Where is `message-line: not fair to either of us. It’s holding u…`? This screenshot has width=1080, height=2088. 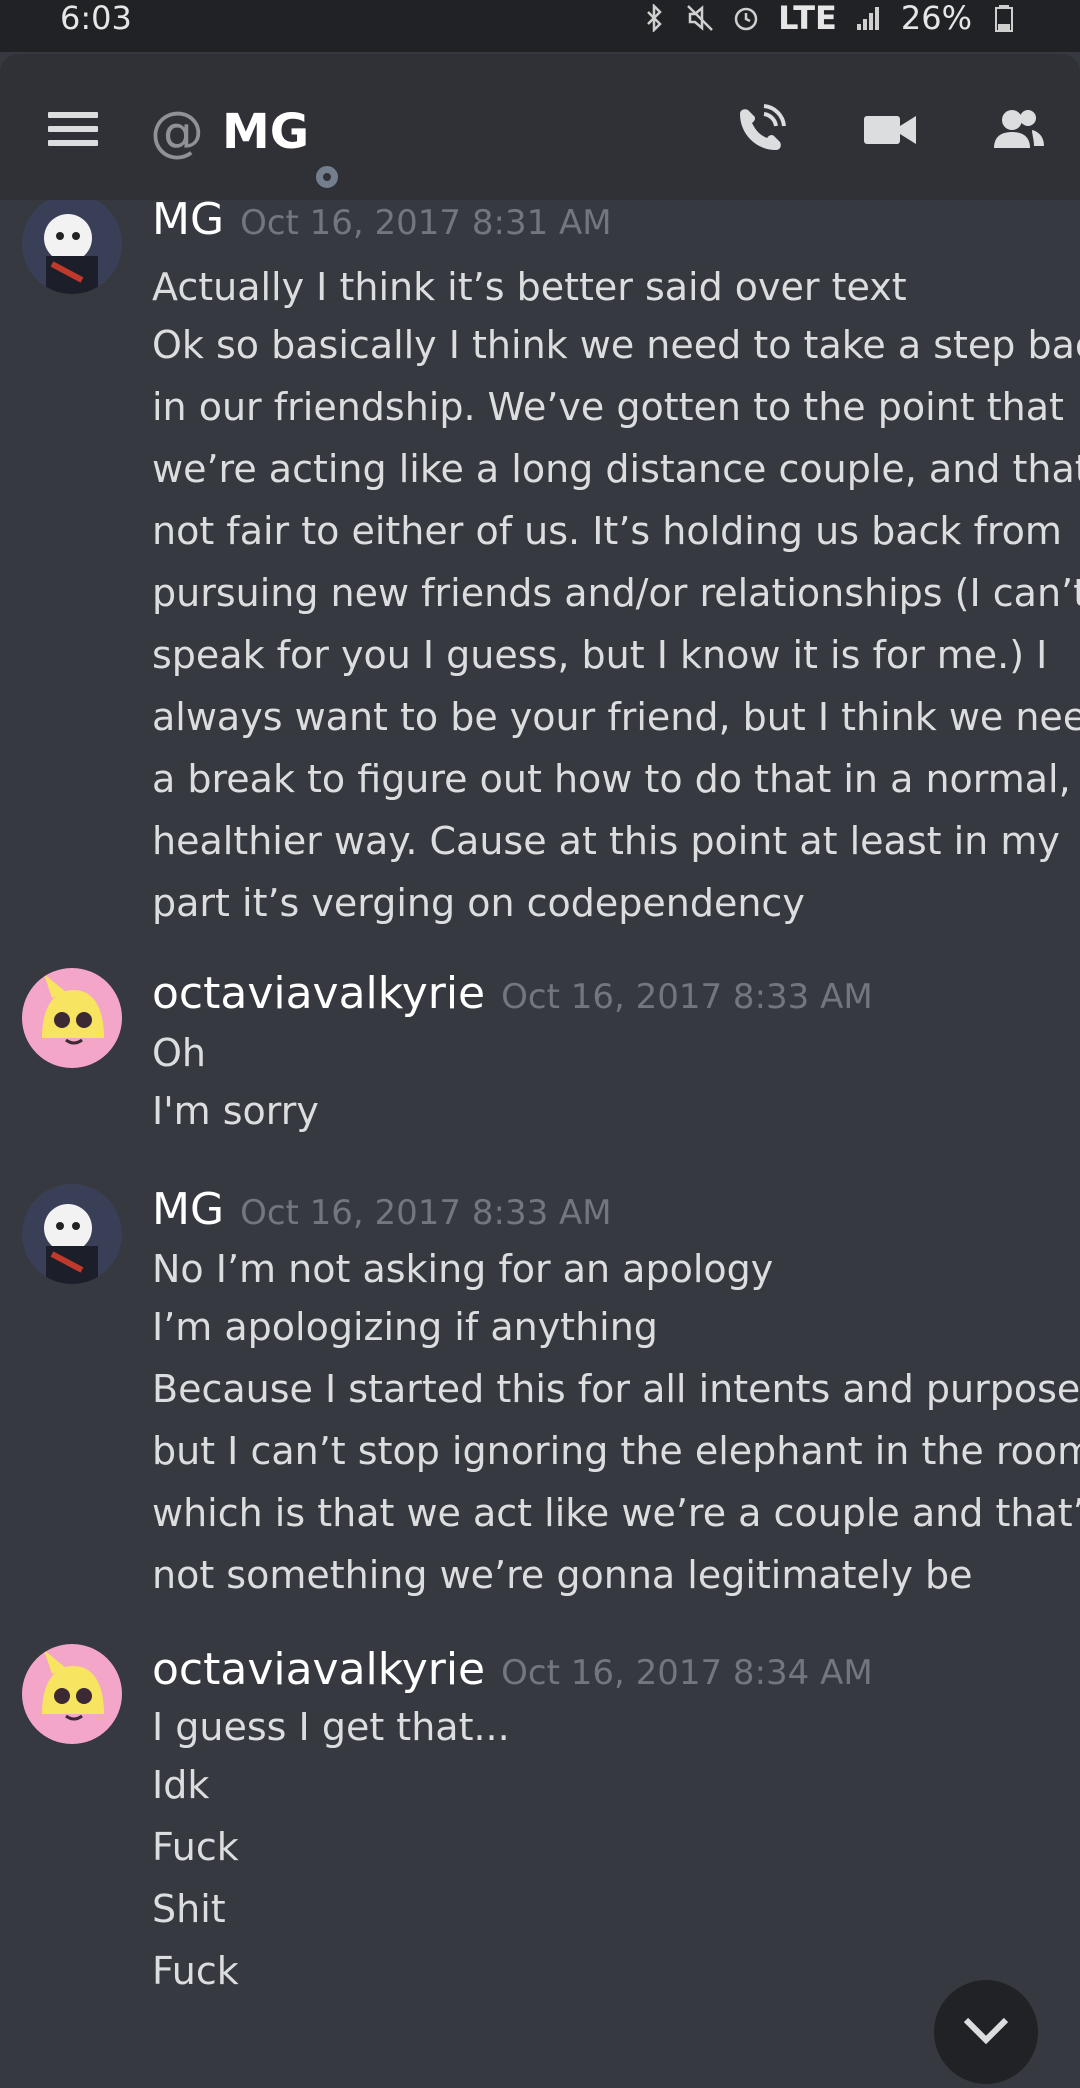 message-line: not fair to either of us. It’s holding u… is located at coordinates (607, 531).